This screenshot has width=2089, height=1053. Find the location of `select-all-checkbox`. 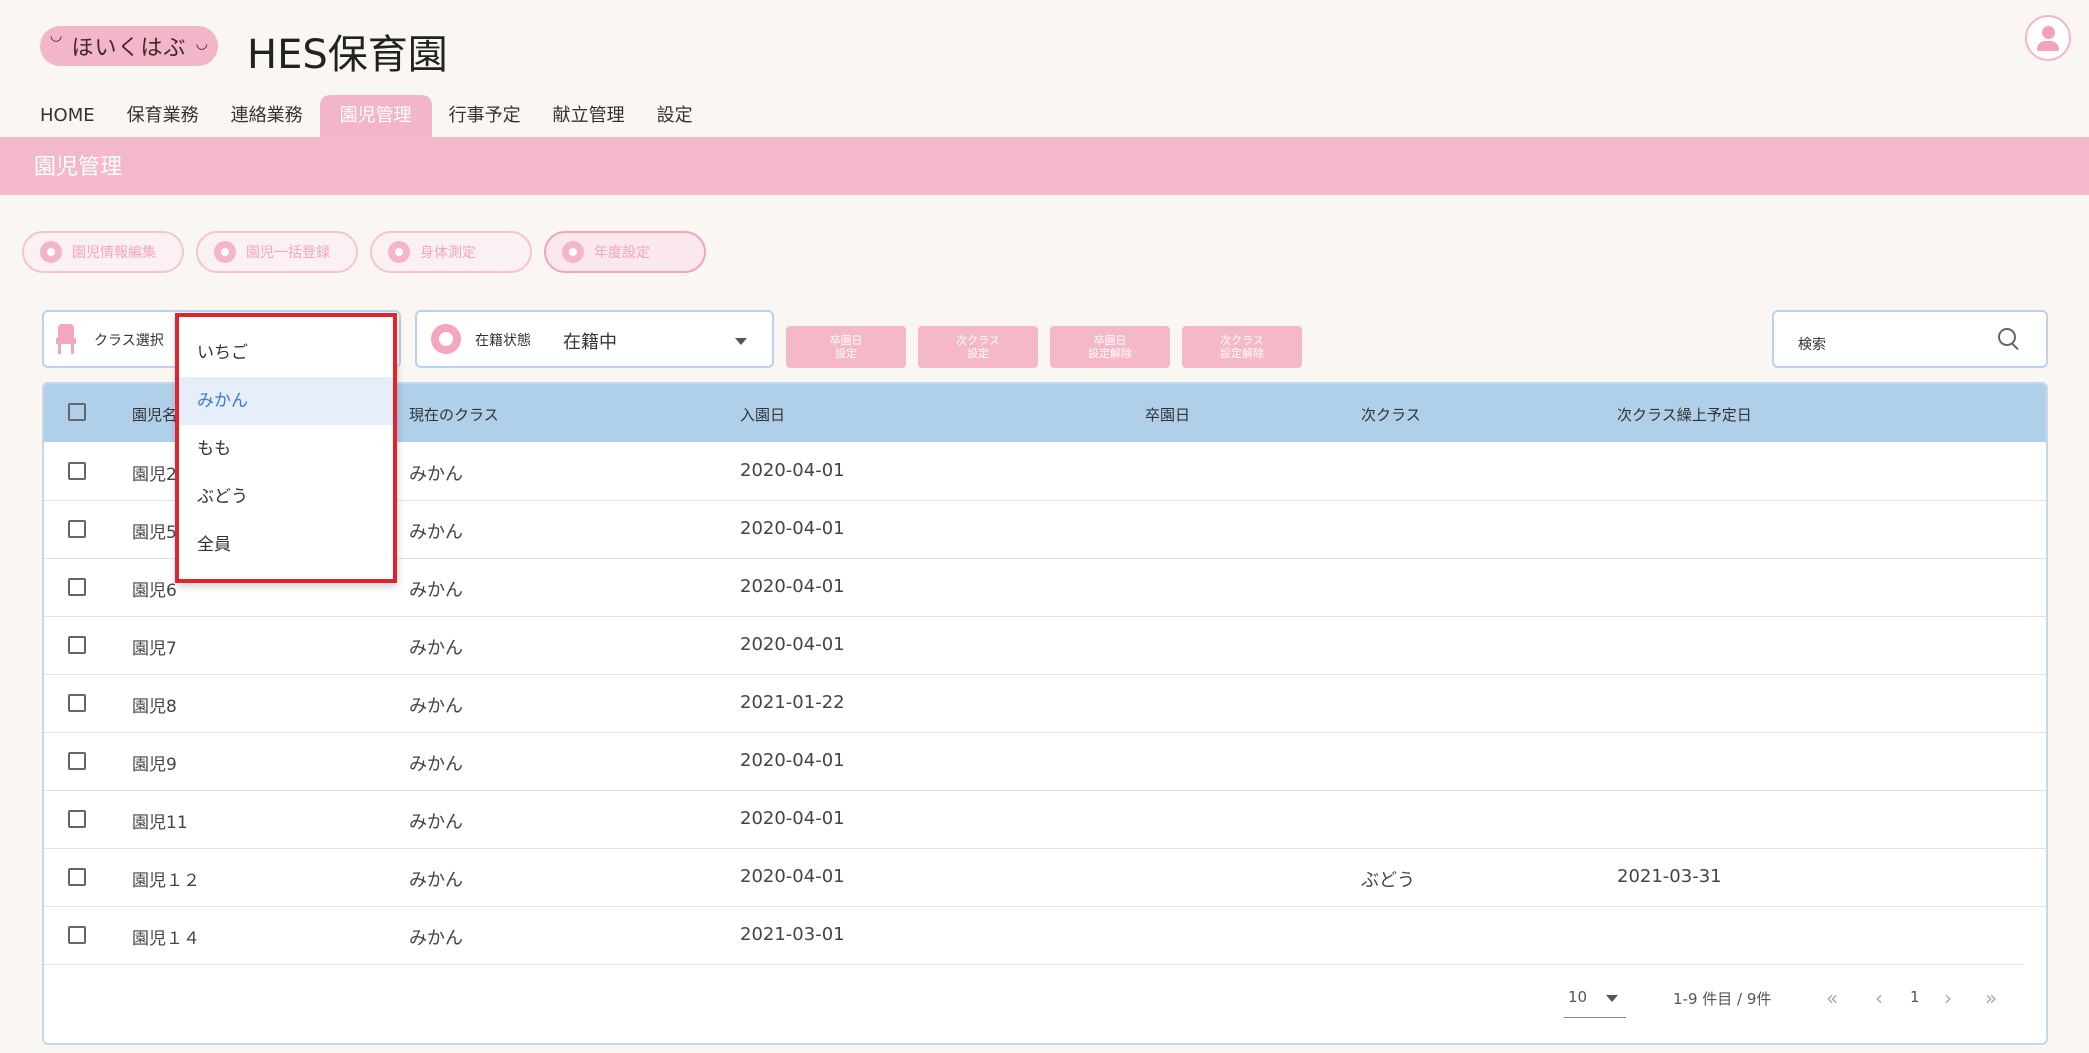

select-all-checkbox is located at coordinates (77, 412).